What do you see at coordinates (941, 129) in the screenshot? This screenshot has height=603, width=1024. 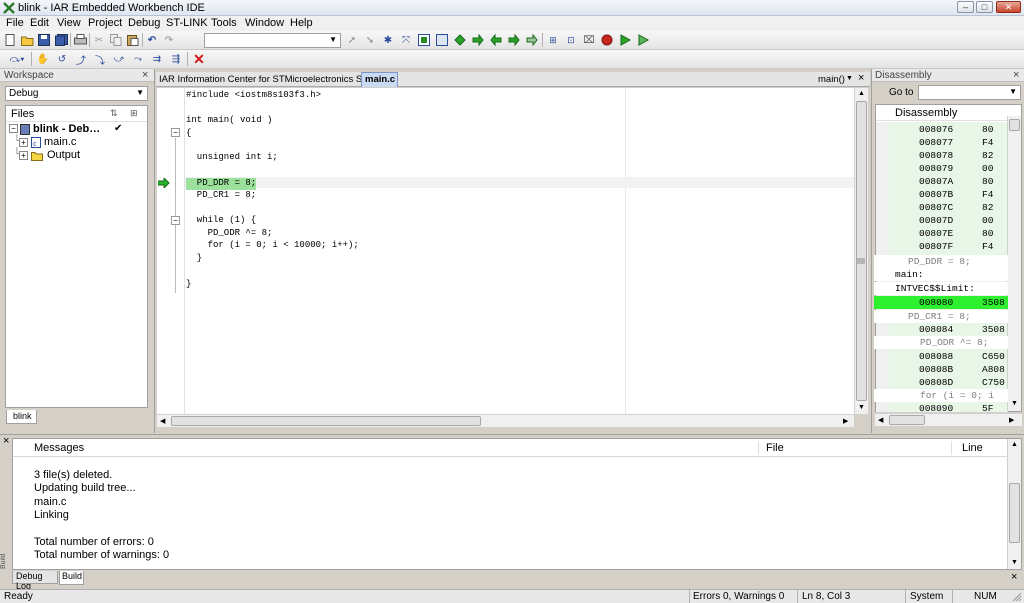 I see `disasm-row: 008076 80` at bounding box center [941, 129].